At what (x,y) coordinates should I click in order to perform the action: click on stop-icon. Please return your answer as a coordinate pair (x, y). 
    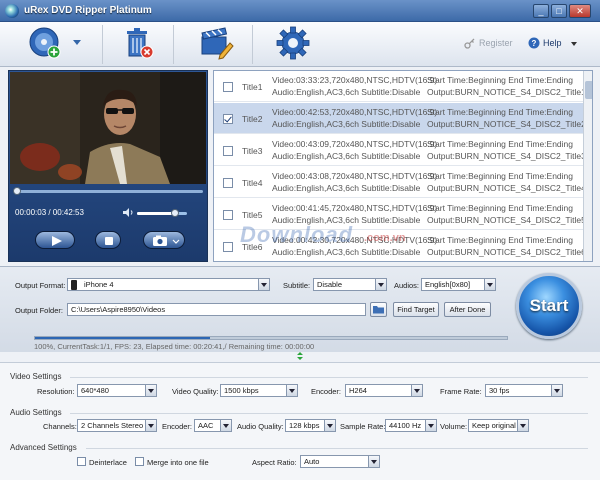
    Looking at the image, I should click on (109, 241).